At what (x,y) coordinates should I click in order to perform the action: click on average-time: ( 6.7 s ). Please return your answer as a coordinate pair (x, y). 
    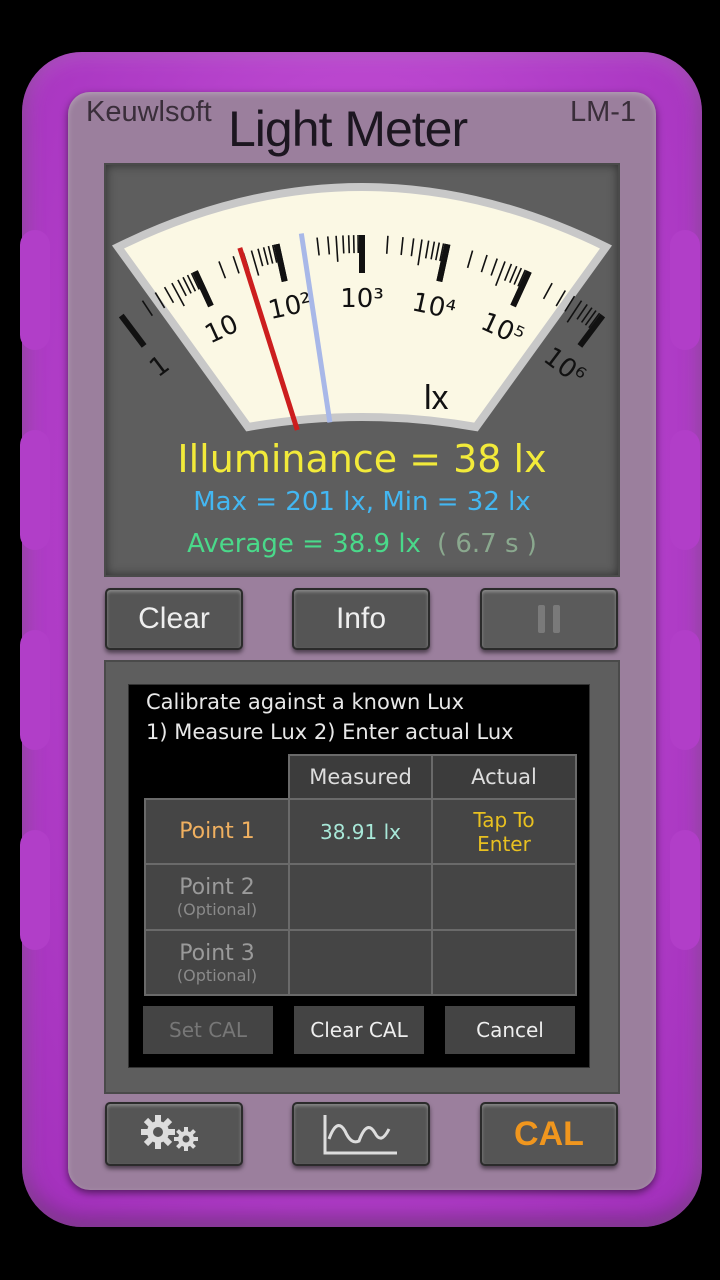
    Looking at the image, I should click on (486, 544).